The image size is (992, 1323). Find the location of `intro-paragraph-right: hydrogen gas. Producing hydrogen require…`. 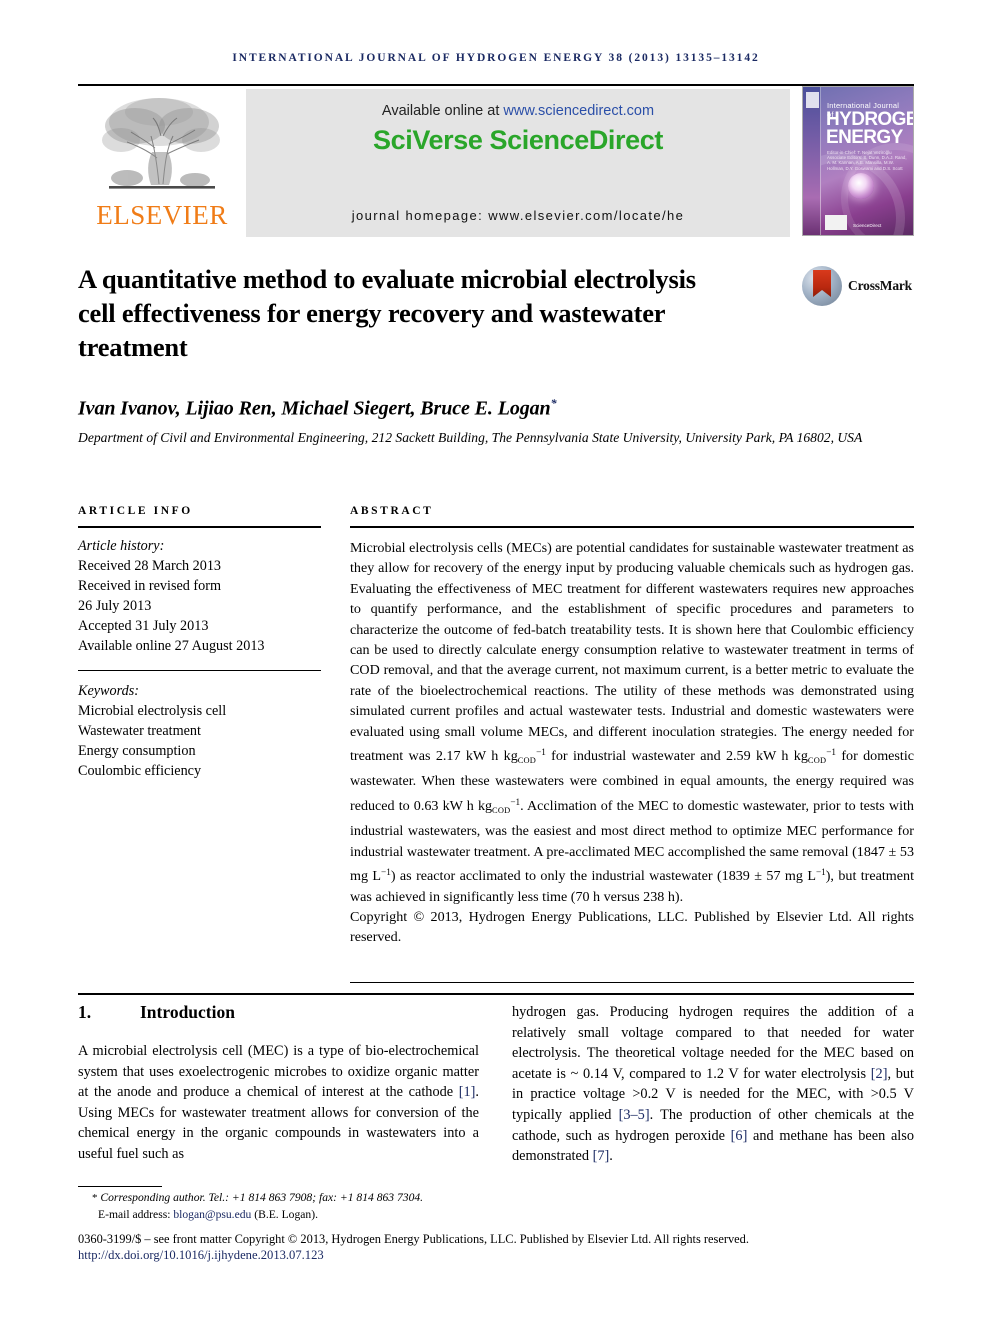

intro-paragraph-right: hydrogen gas. Producing hydrogen require… is located at coordinates (713, 1084).